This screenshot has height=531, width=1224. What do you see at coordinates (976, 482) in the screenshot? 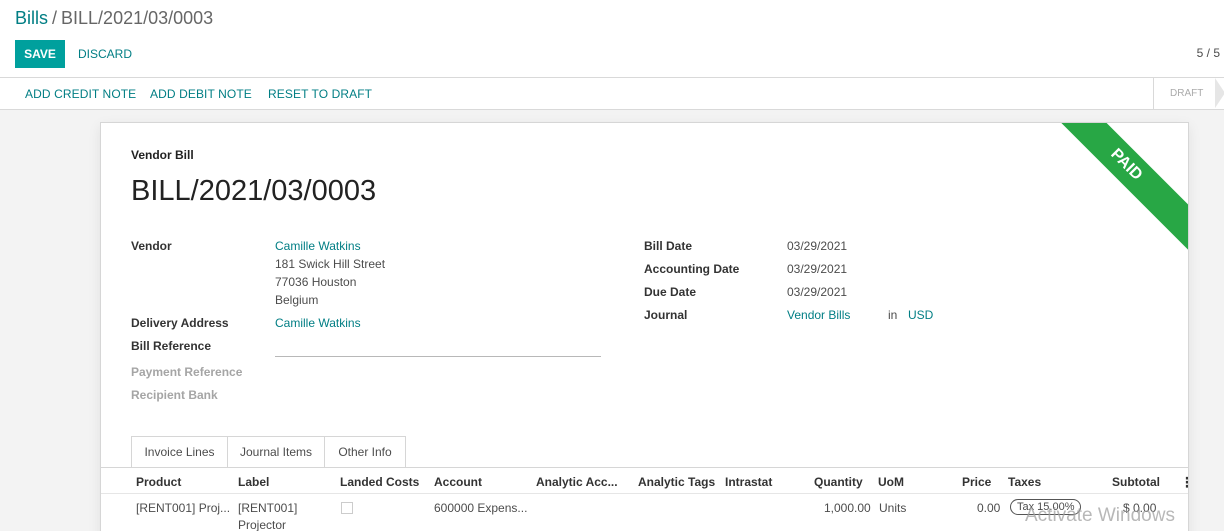
I see `col-price: Price` at bounding box center [976, 482].